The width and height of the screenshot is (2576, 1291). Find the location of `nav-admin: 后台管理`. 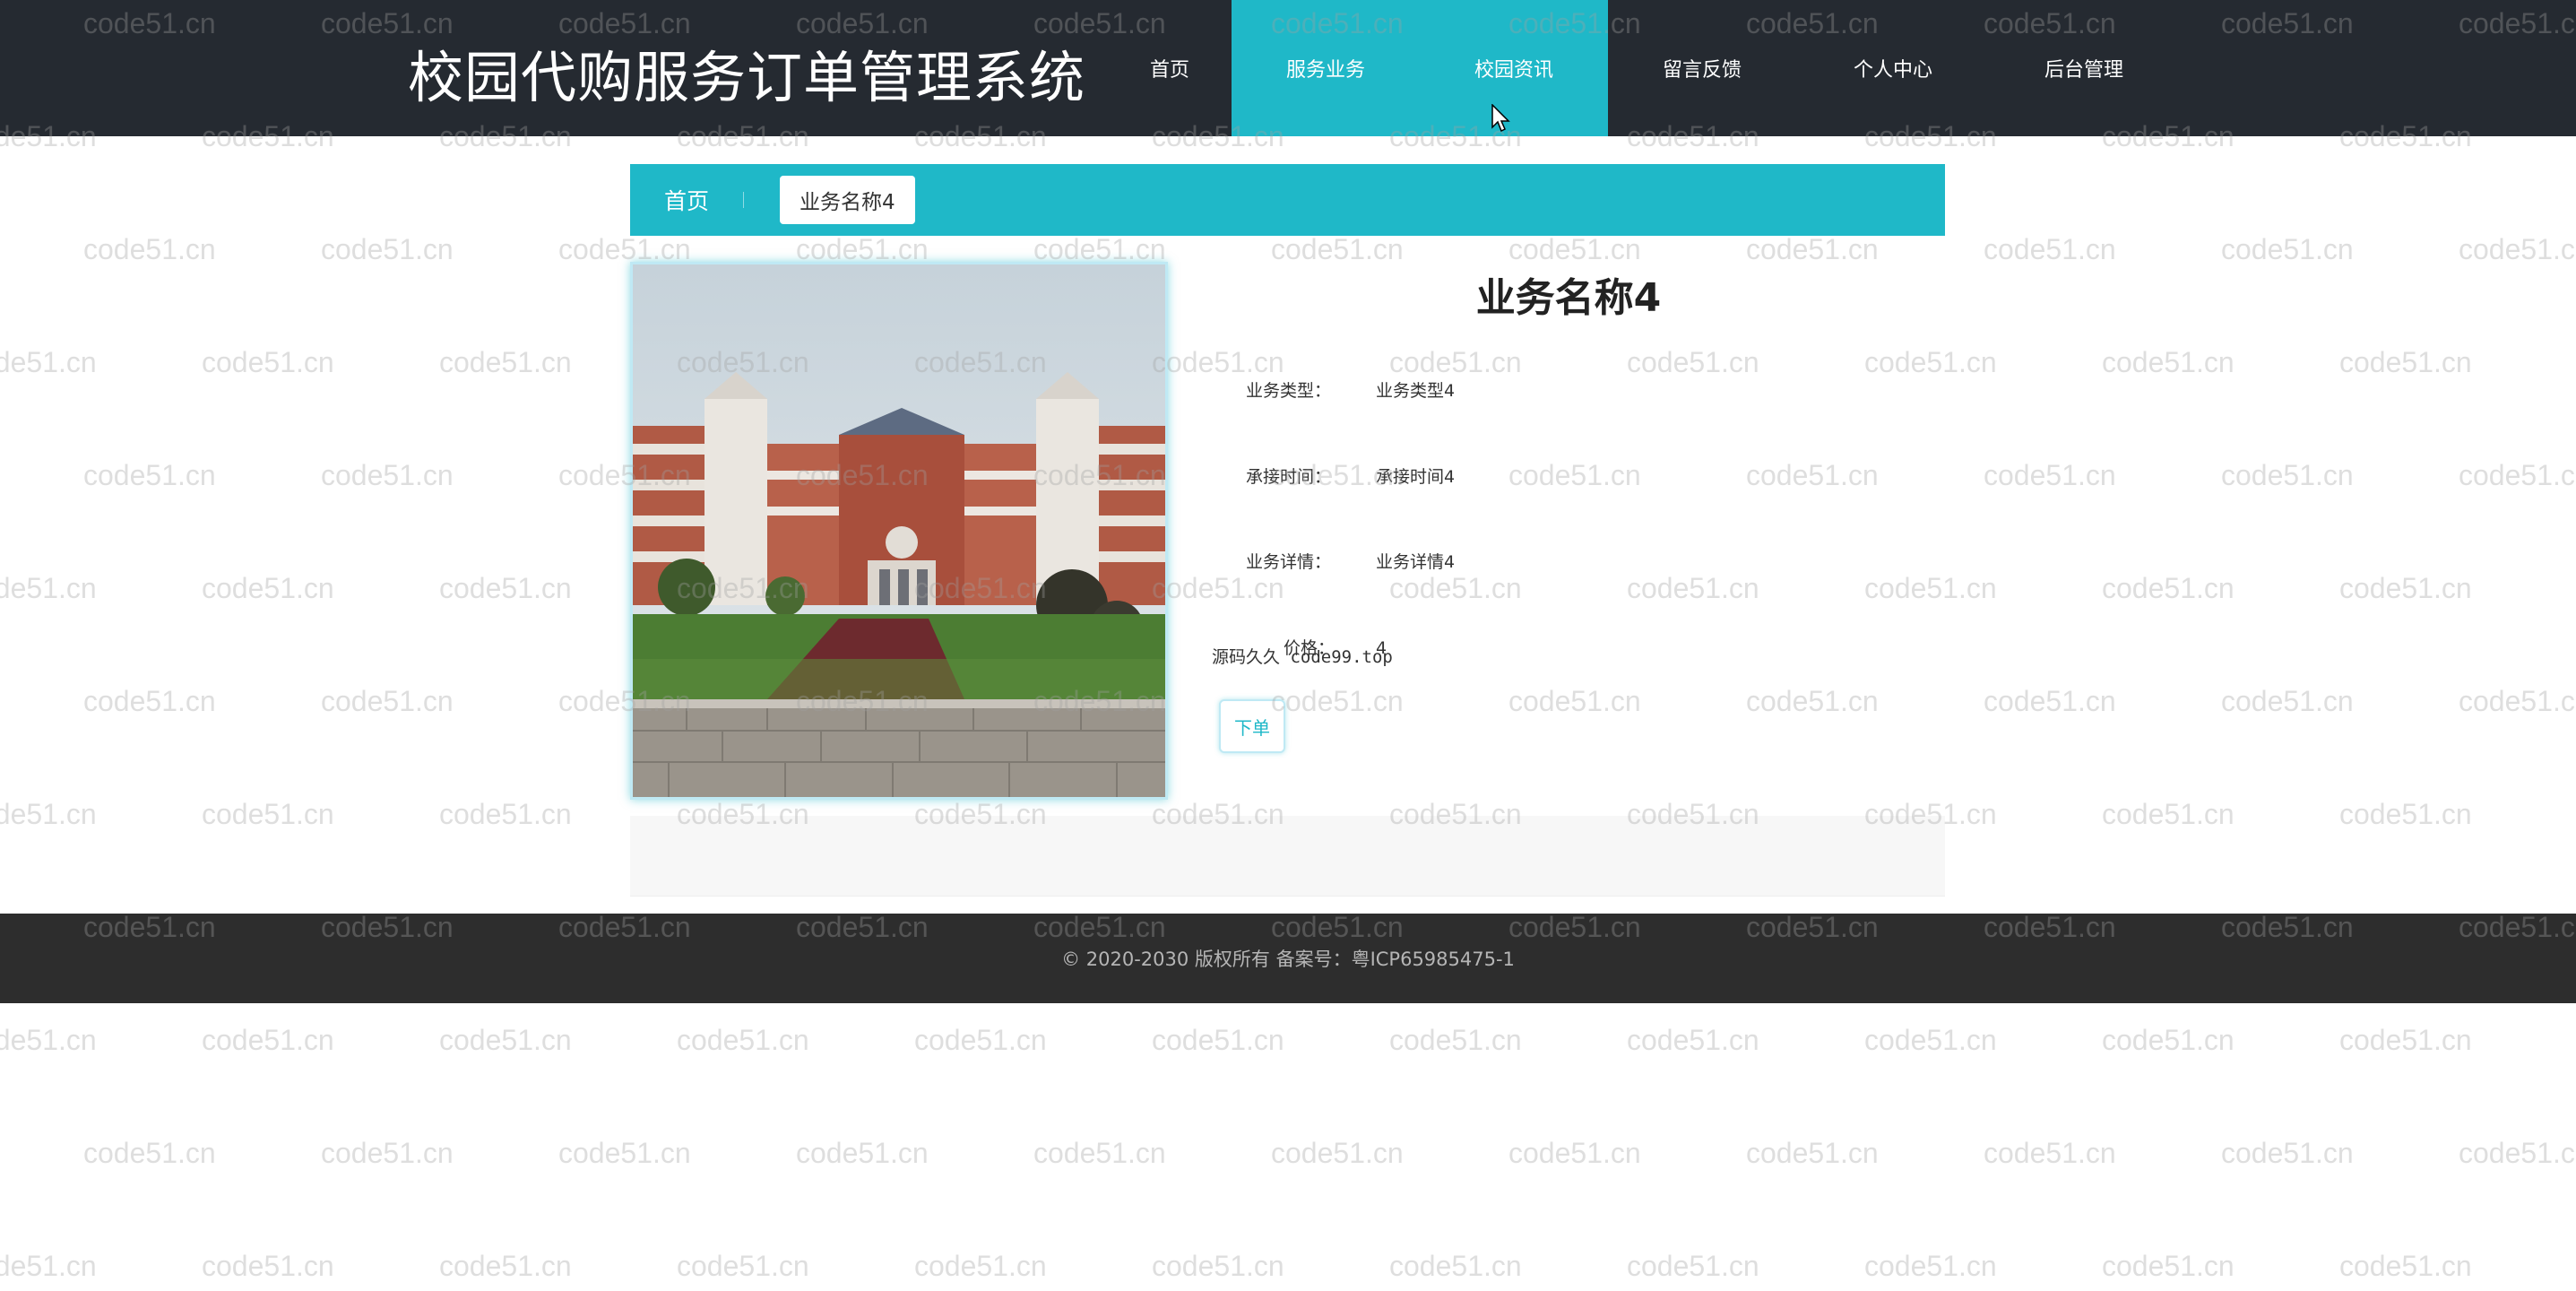

nav-admin: 后台管理 is located at coordinates (2084, 68).